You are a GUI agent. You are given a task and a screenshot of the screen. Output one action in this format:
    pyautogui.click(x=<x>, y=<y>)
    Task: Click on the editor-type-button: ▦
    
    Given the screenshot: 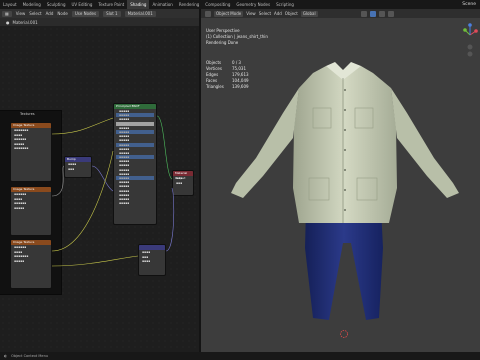 What is the action you would take?
    pyautogui.click(x=7, y=13)
    